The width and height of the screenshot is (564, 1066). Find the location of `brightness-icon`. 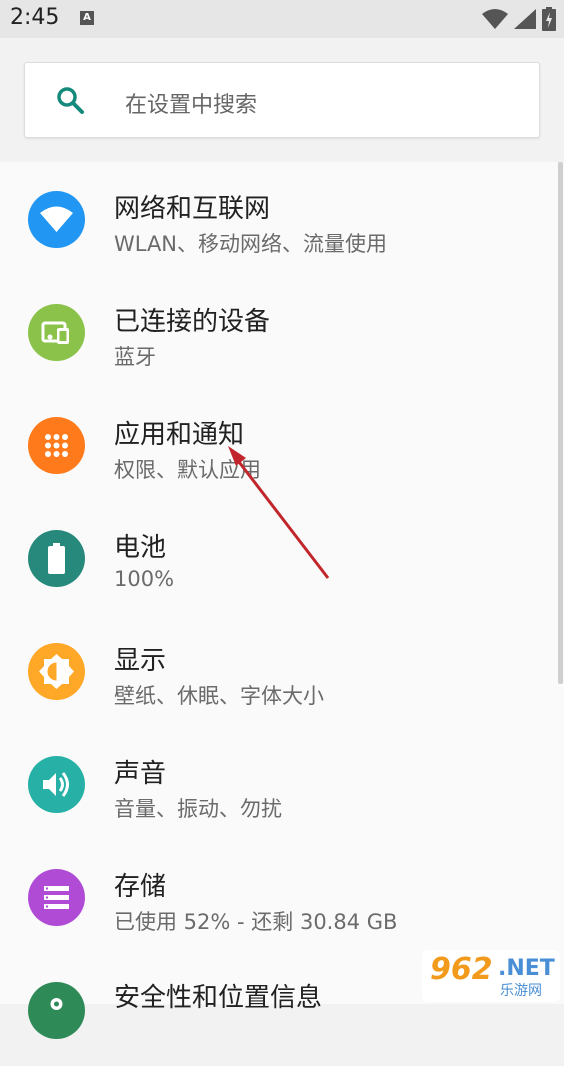

brightness-icon is located at coordinates (56, 671).